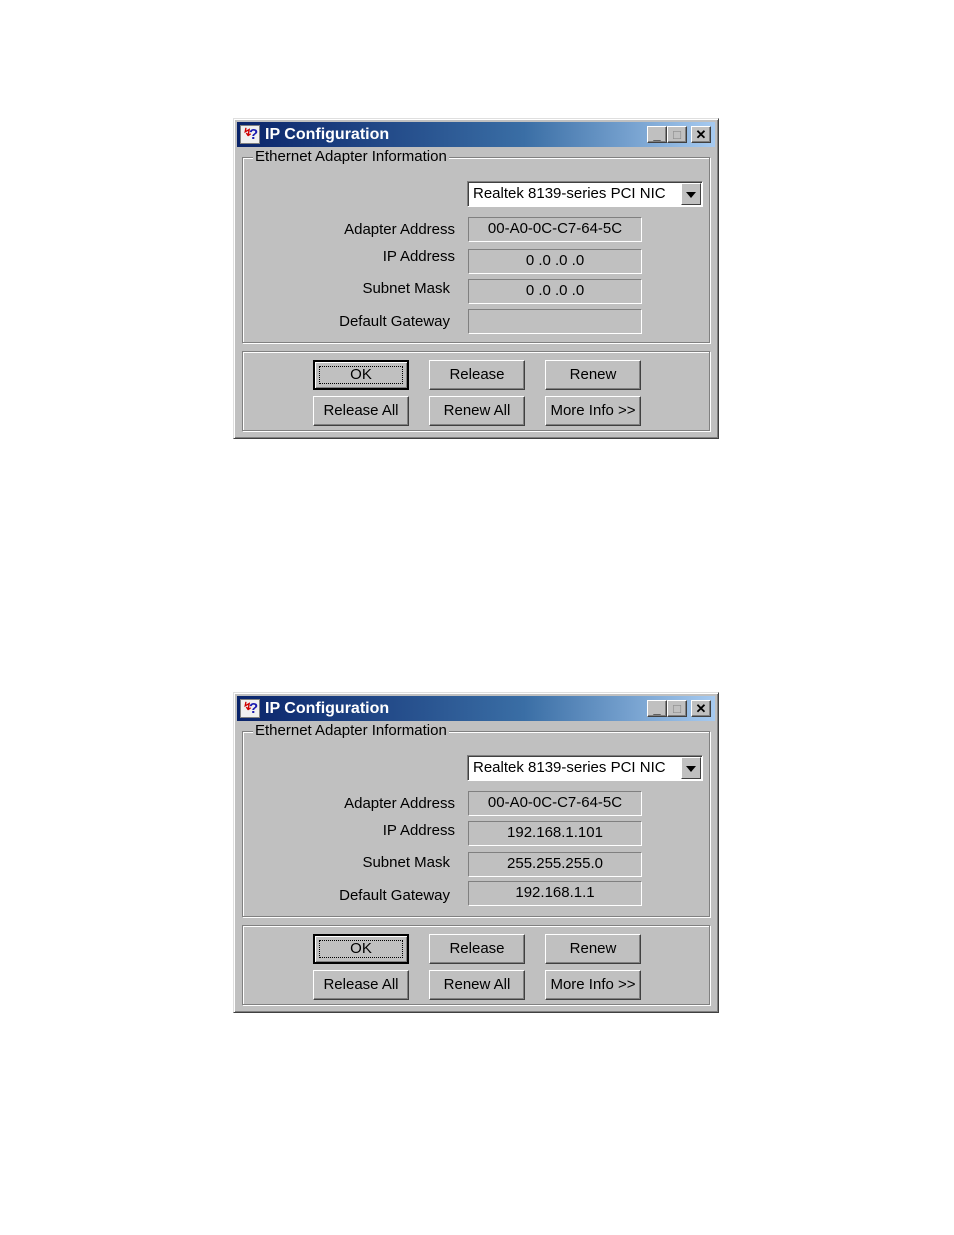  I want to click on ip-address-field: 0 .0 .0 .0, so click(555, 261).